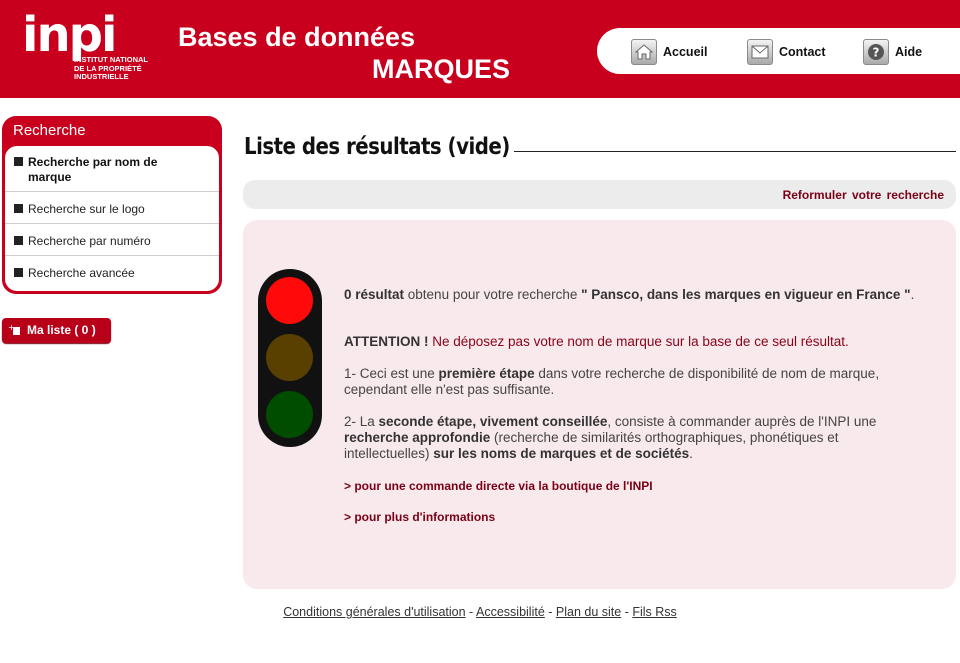  I want to click on step-emphasis: sur les noms de marques et de sociétés, so click(561, 453).